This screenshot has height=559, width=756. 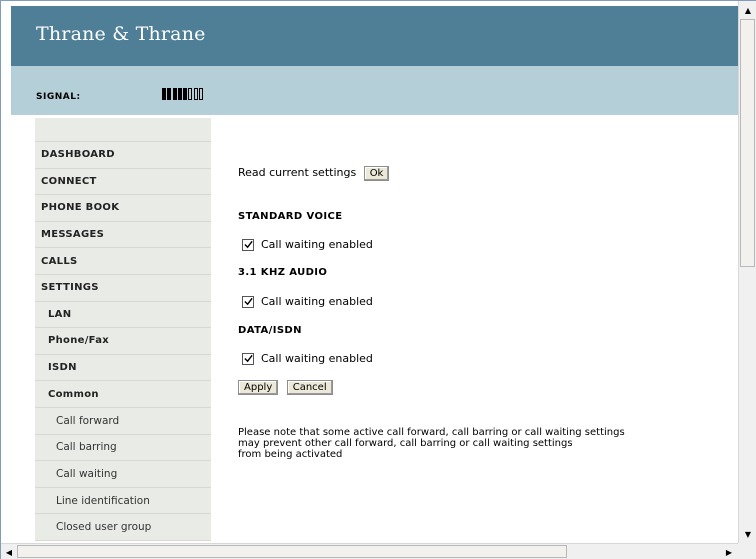 What do you see at coordinates (317, 358) in the screenshot?
I see `data-isdn-checkbox-label: Call waiting enabled` at bounding box center [317, 358].